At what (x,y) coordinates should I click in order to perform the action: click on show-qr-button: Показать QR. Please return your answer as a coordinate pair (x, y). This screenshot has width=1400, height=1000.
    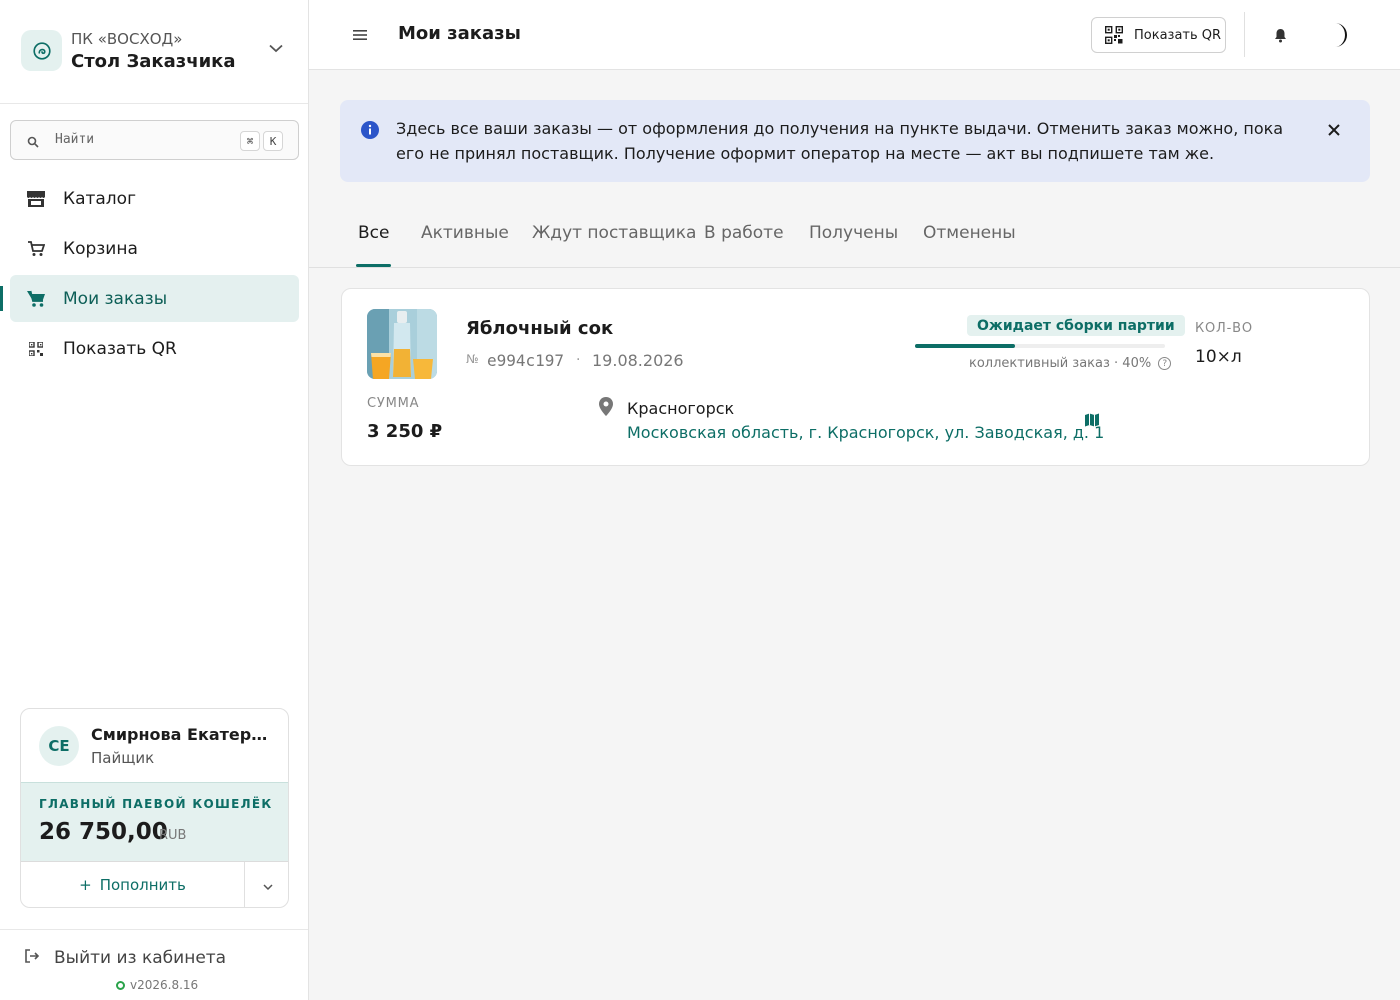
    Looking at the image, I should click on (1158, 35).